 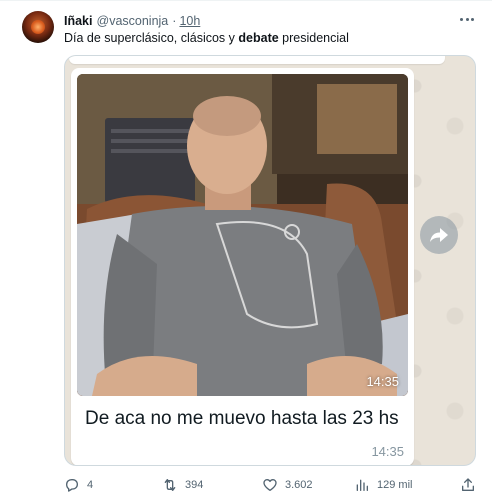 I want to click on chat-message-text: De aca no me muevo hasta las 23 hs, so click(x=242, y=418).